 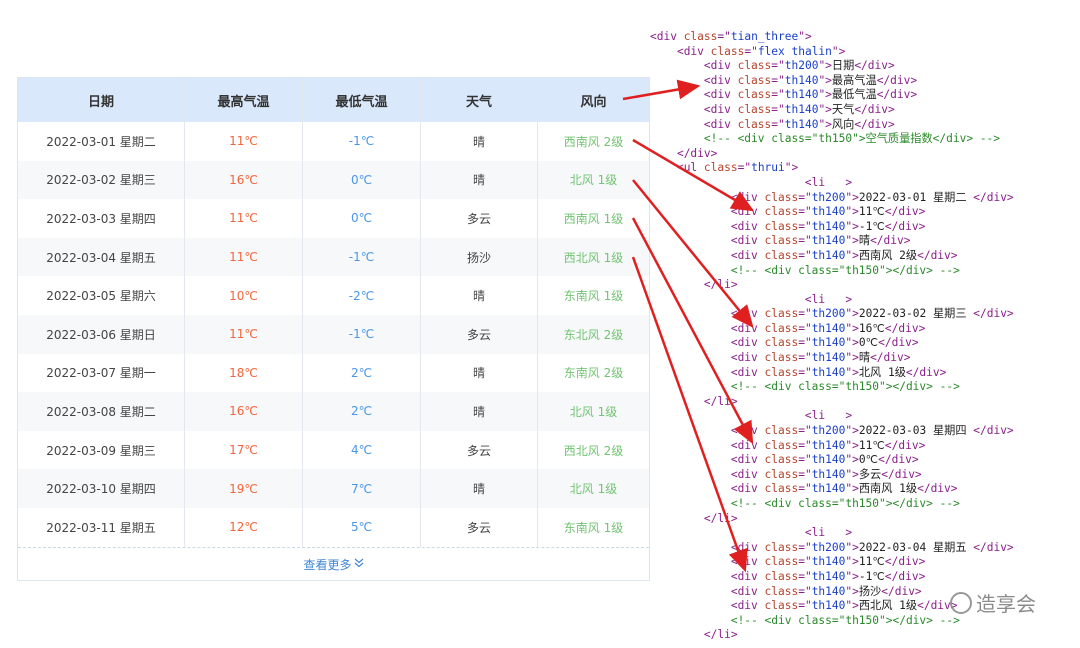 What do you see at coordinates (593, 257) in the screenshot?
I see `cell-wind: 西北风 1级` at bounding box center [593, 257].